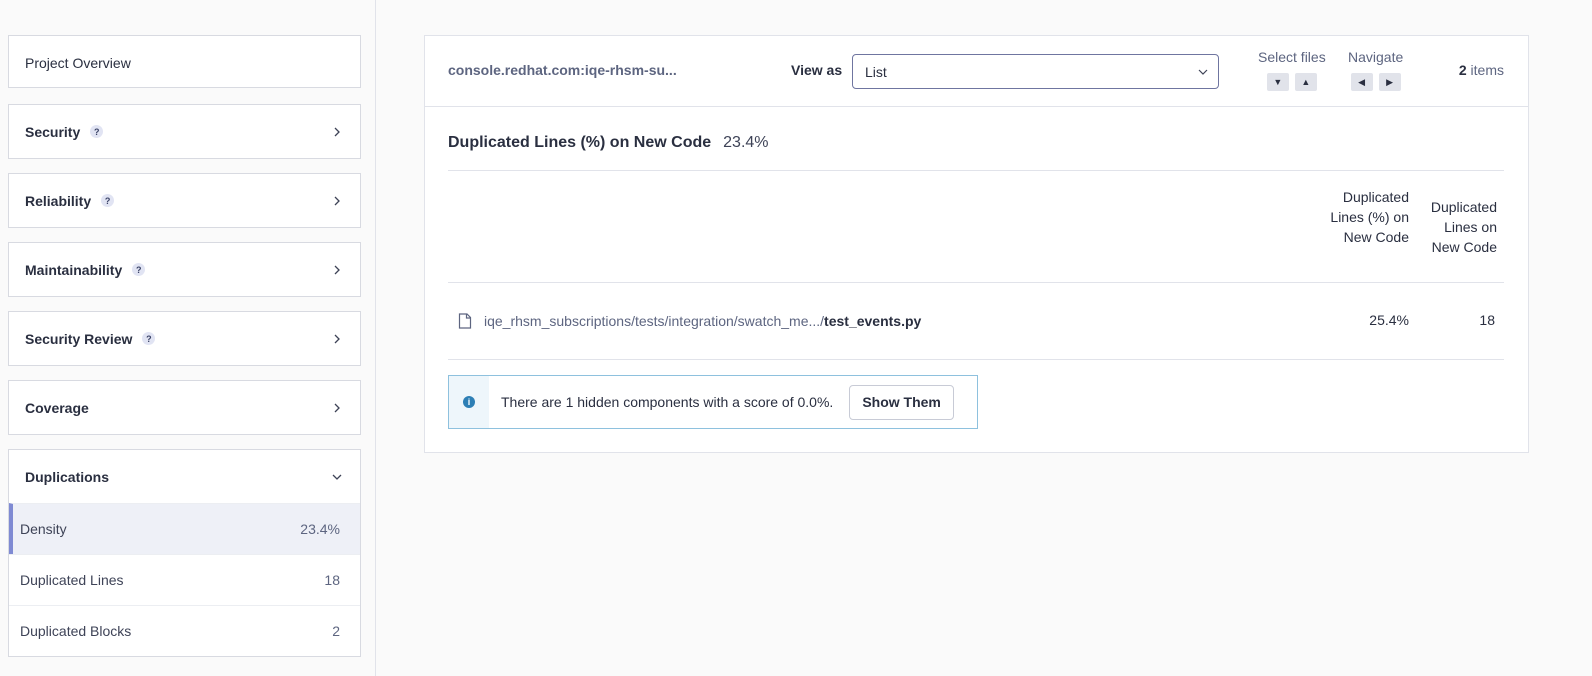 The width and height of the screenshot is (1592, 676). What do you see at coordinates (1292, 57) in the screenshot?
I see `select-files-label: Select files` at bounding box center [1292, 57].